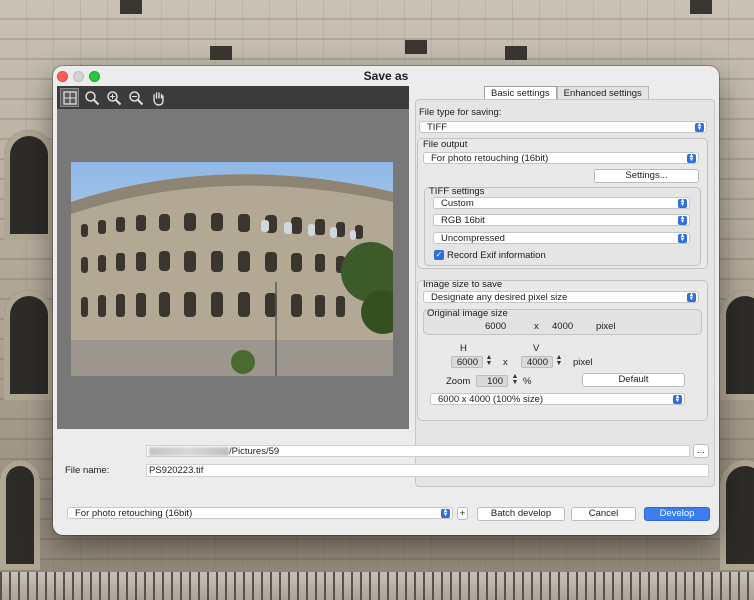  I want to click on file-output-label: File output, so click(445, 144).